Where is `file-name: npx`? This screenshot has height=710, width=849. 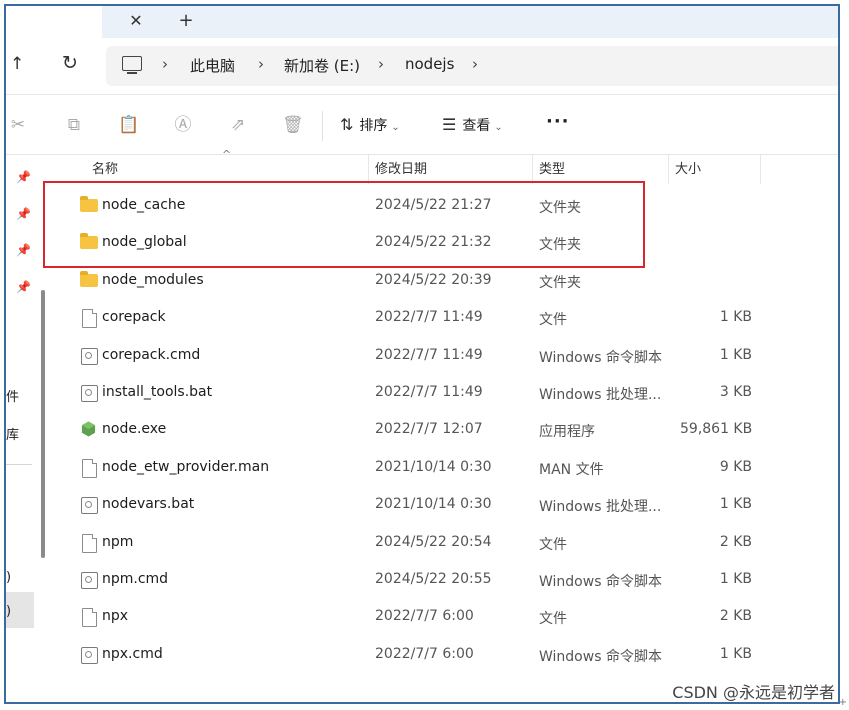
file-name: npx is located at coordinates (115, 616).